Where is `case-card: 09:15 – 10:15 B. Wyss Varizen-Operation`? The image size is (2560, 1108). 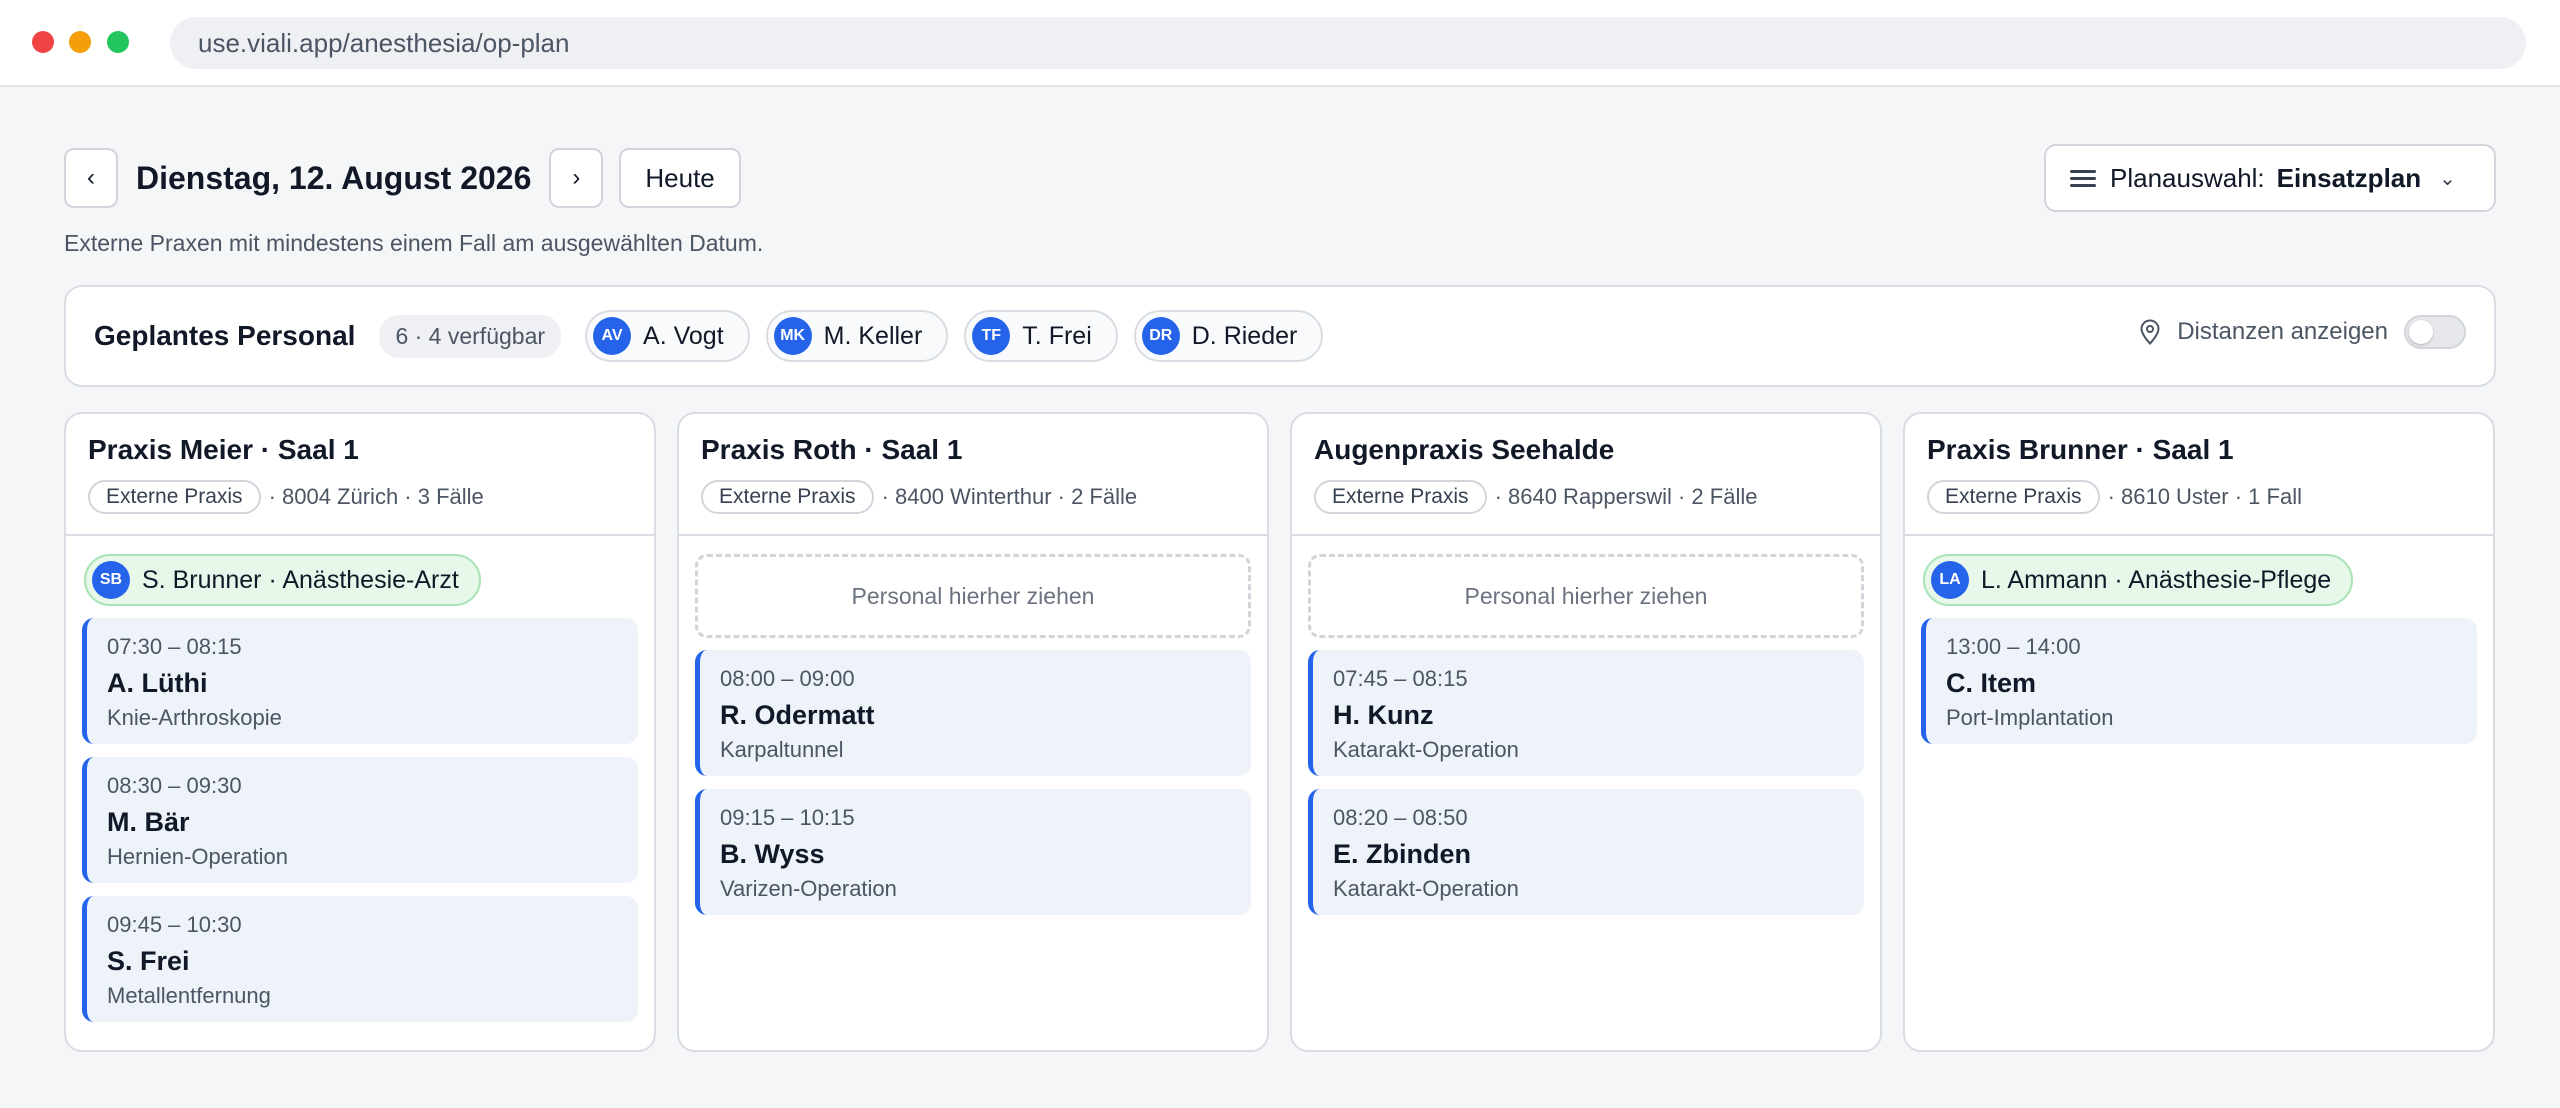 case-card: 09:15 – 10:15 B. Wyss Varizen-Operation is located at coordinates (973, 852).